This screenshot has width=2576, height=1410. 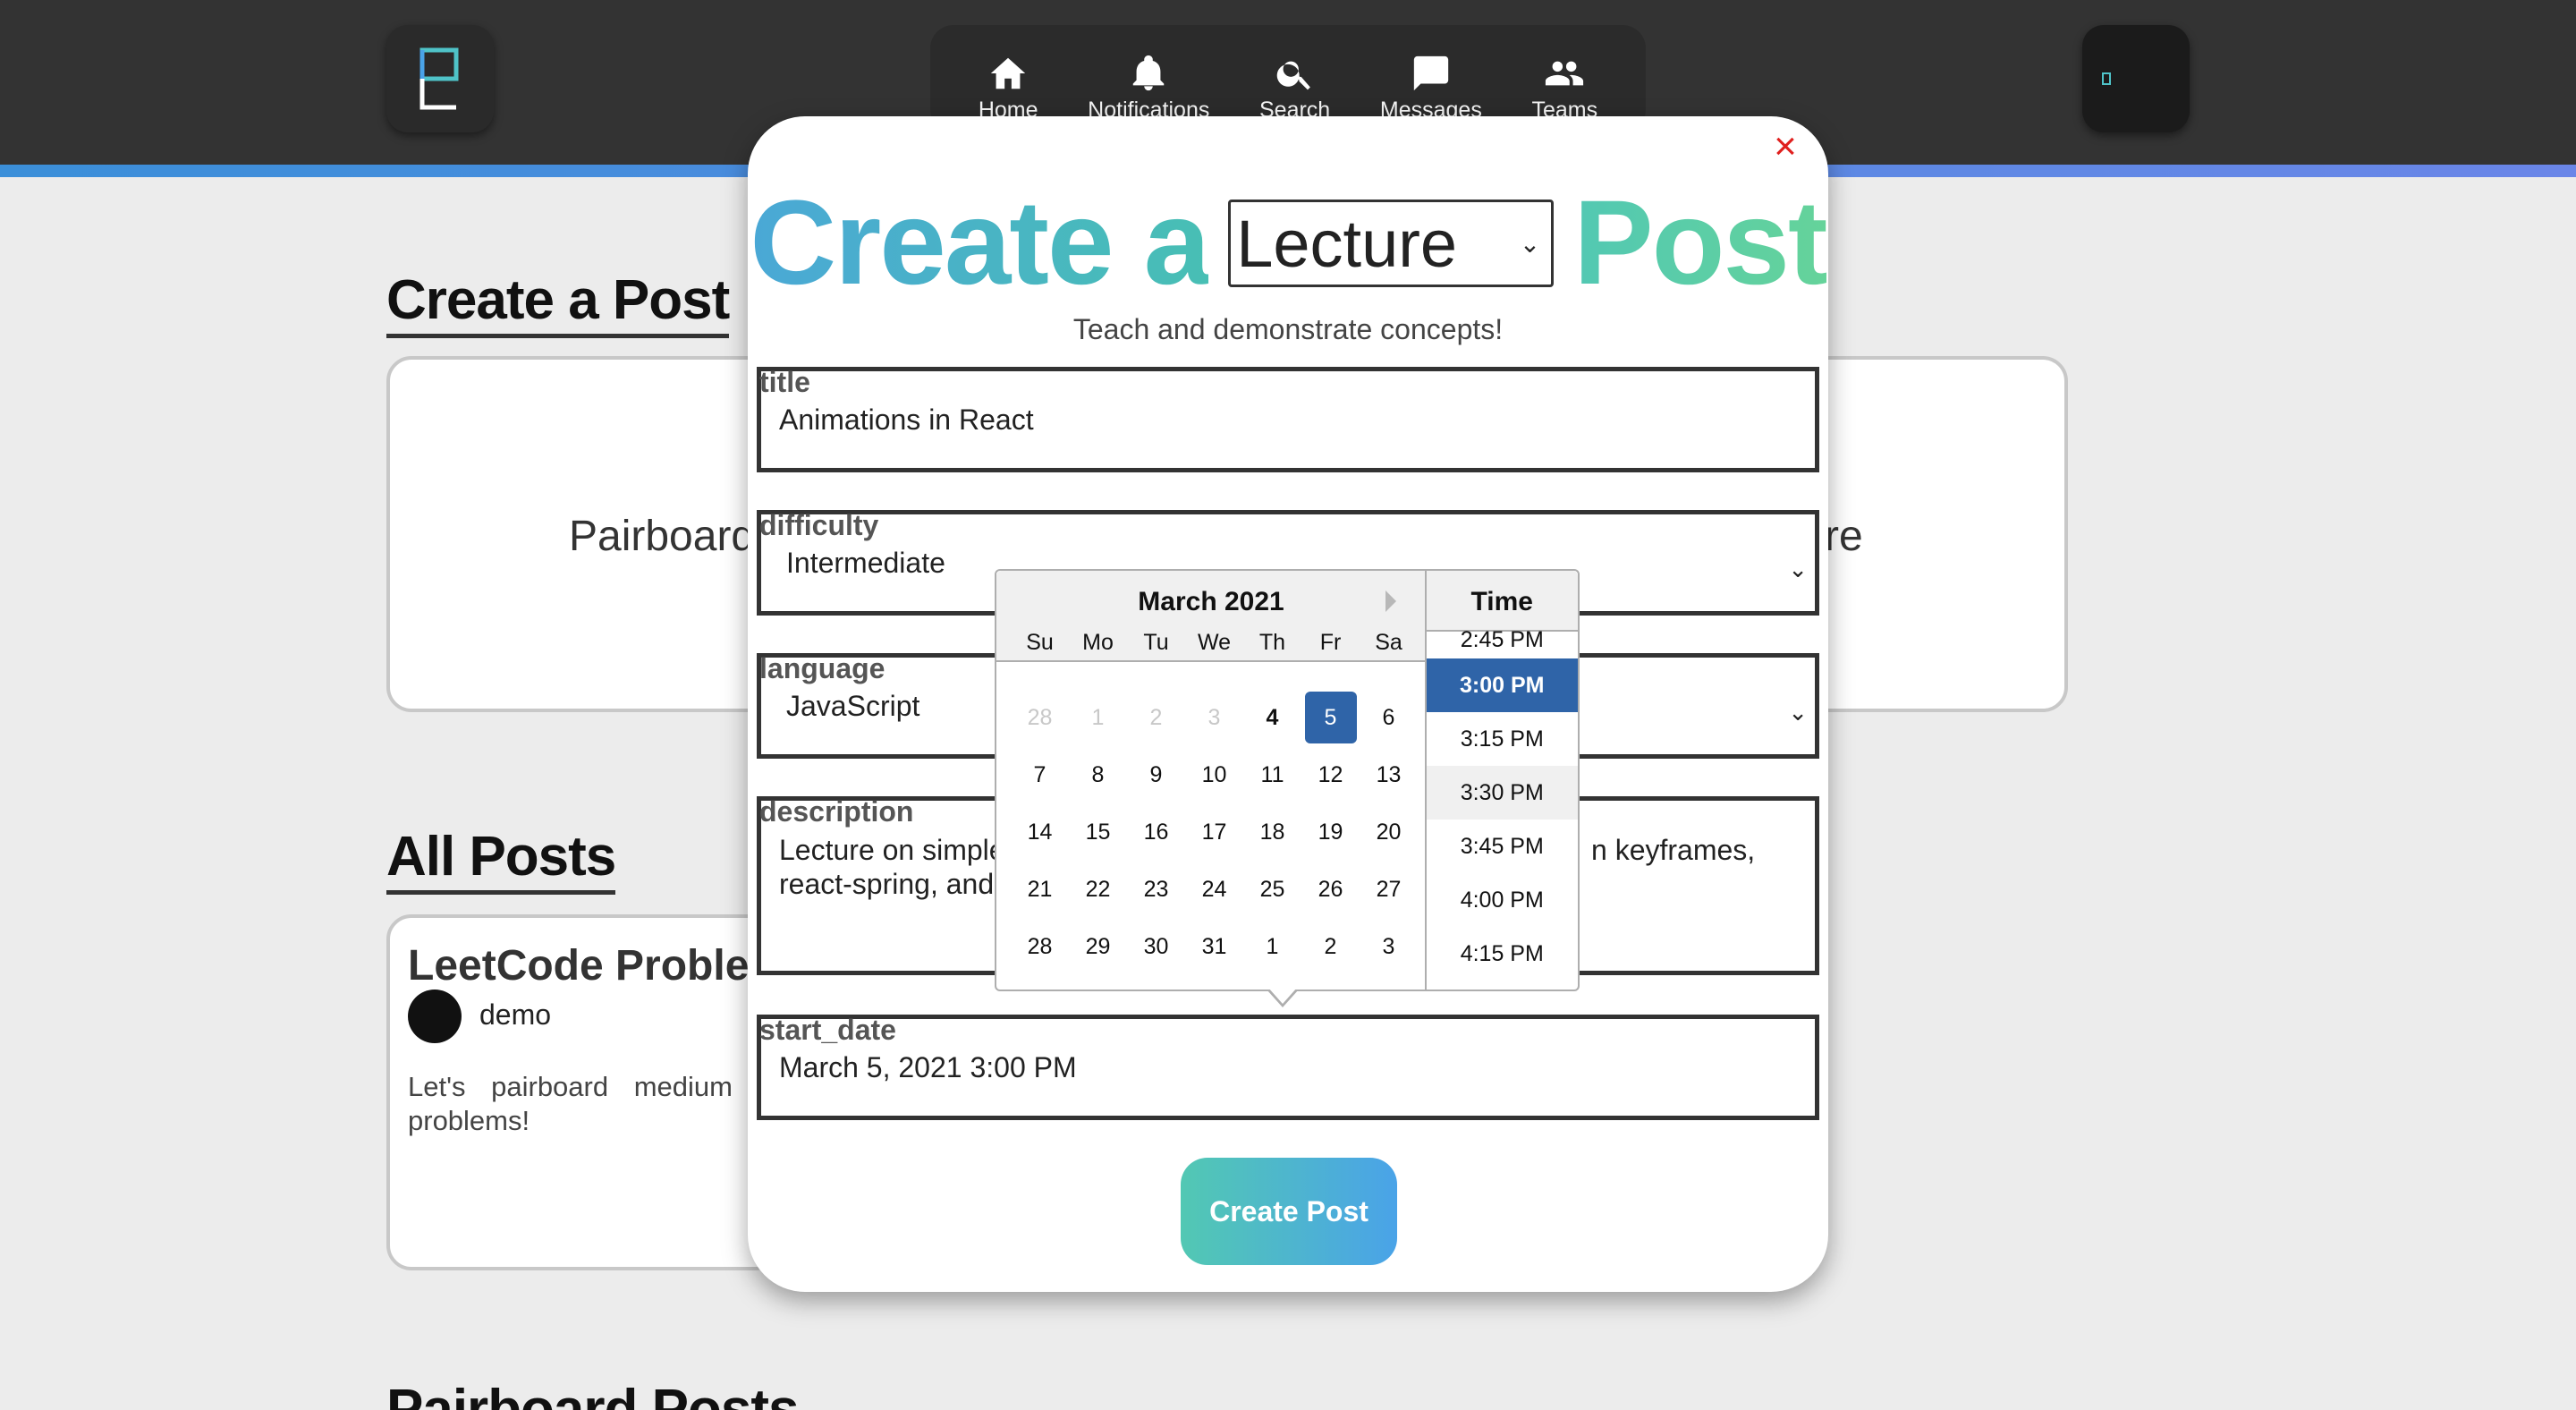 I want to click on day-cell: 17, so click(x=1215, y=832).